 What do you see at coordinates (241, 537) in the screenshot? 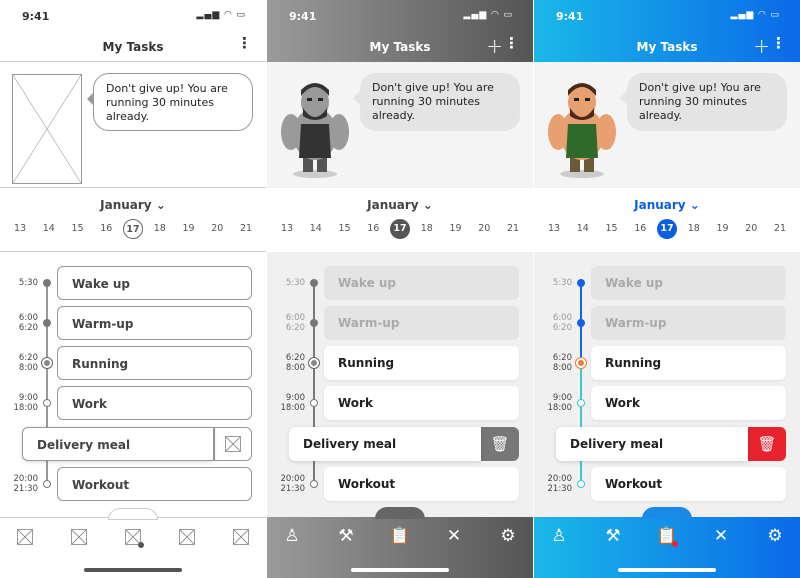
I see `tab-gear` at bounding box center [241, 537].